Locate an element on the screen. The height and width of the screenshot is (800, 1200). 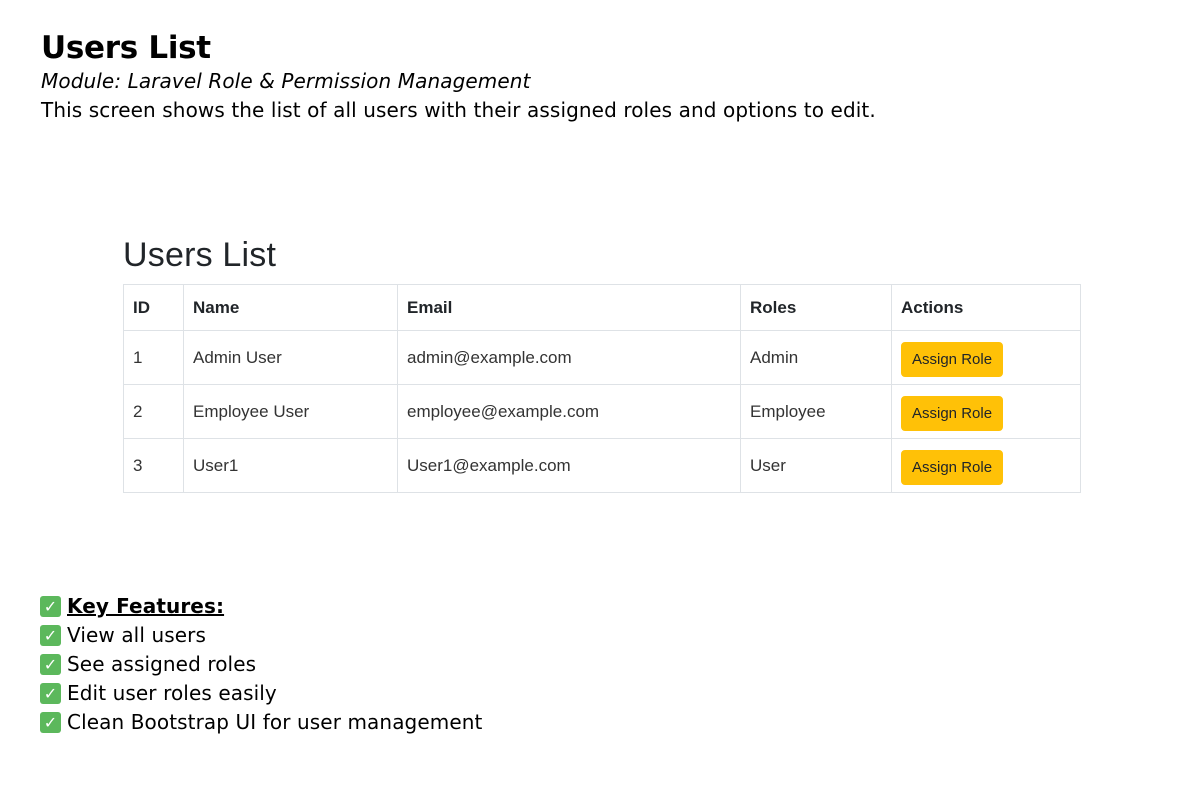
key-features-heading: Key Features: is located at coordinates (146, 606).